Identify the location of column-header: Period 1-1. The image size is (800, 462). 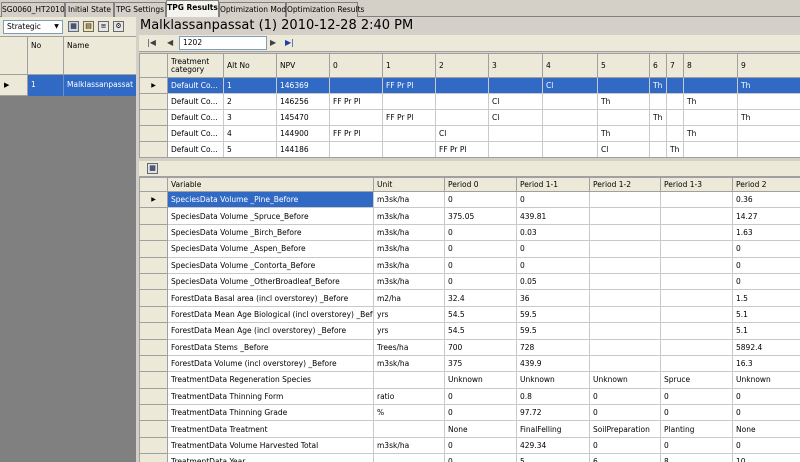
(553, 184).